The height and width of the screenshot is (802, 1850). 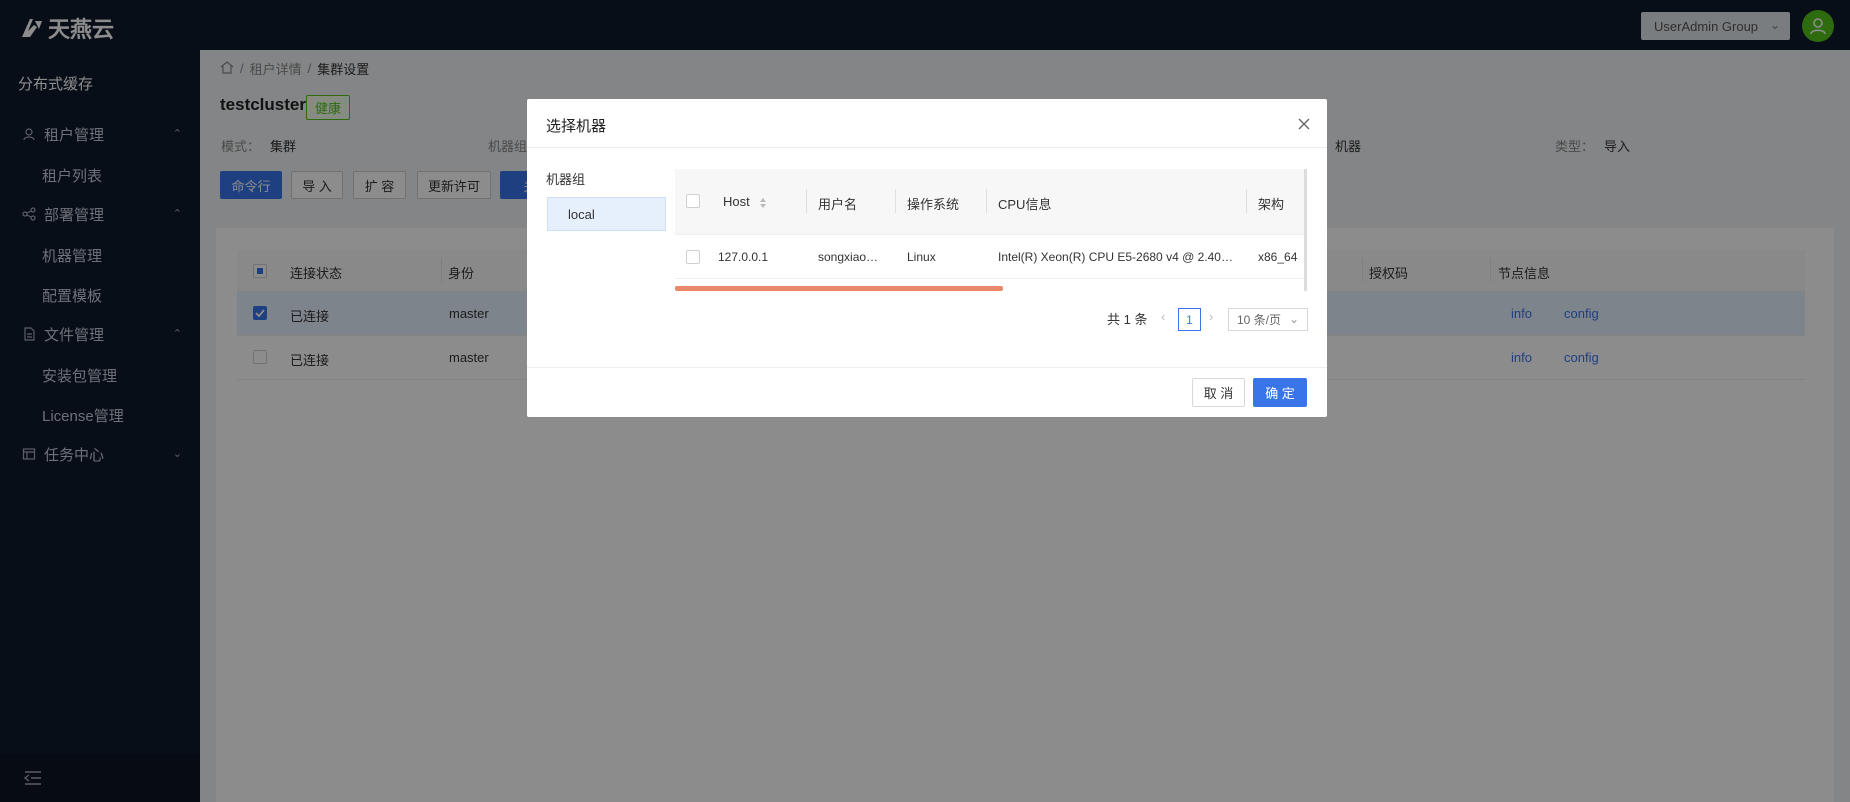 I want to click on column-header-arch: 架构, so click(x=1271, y=204).